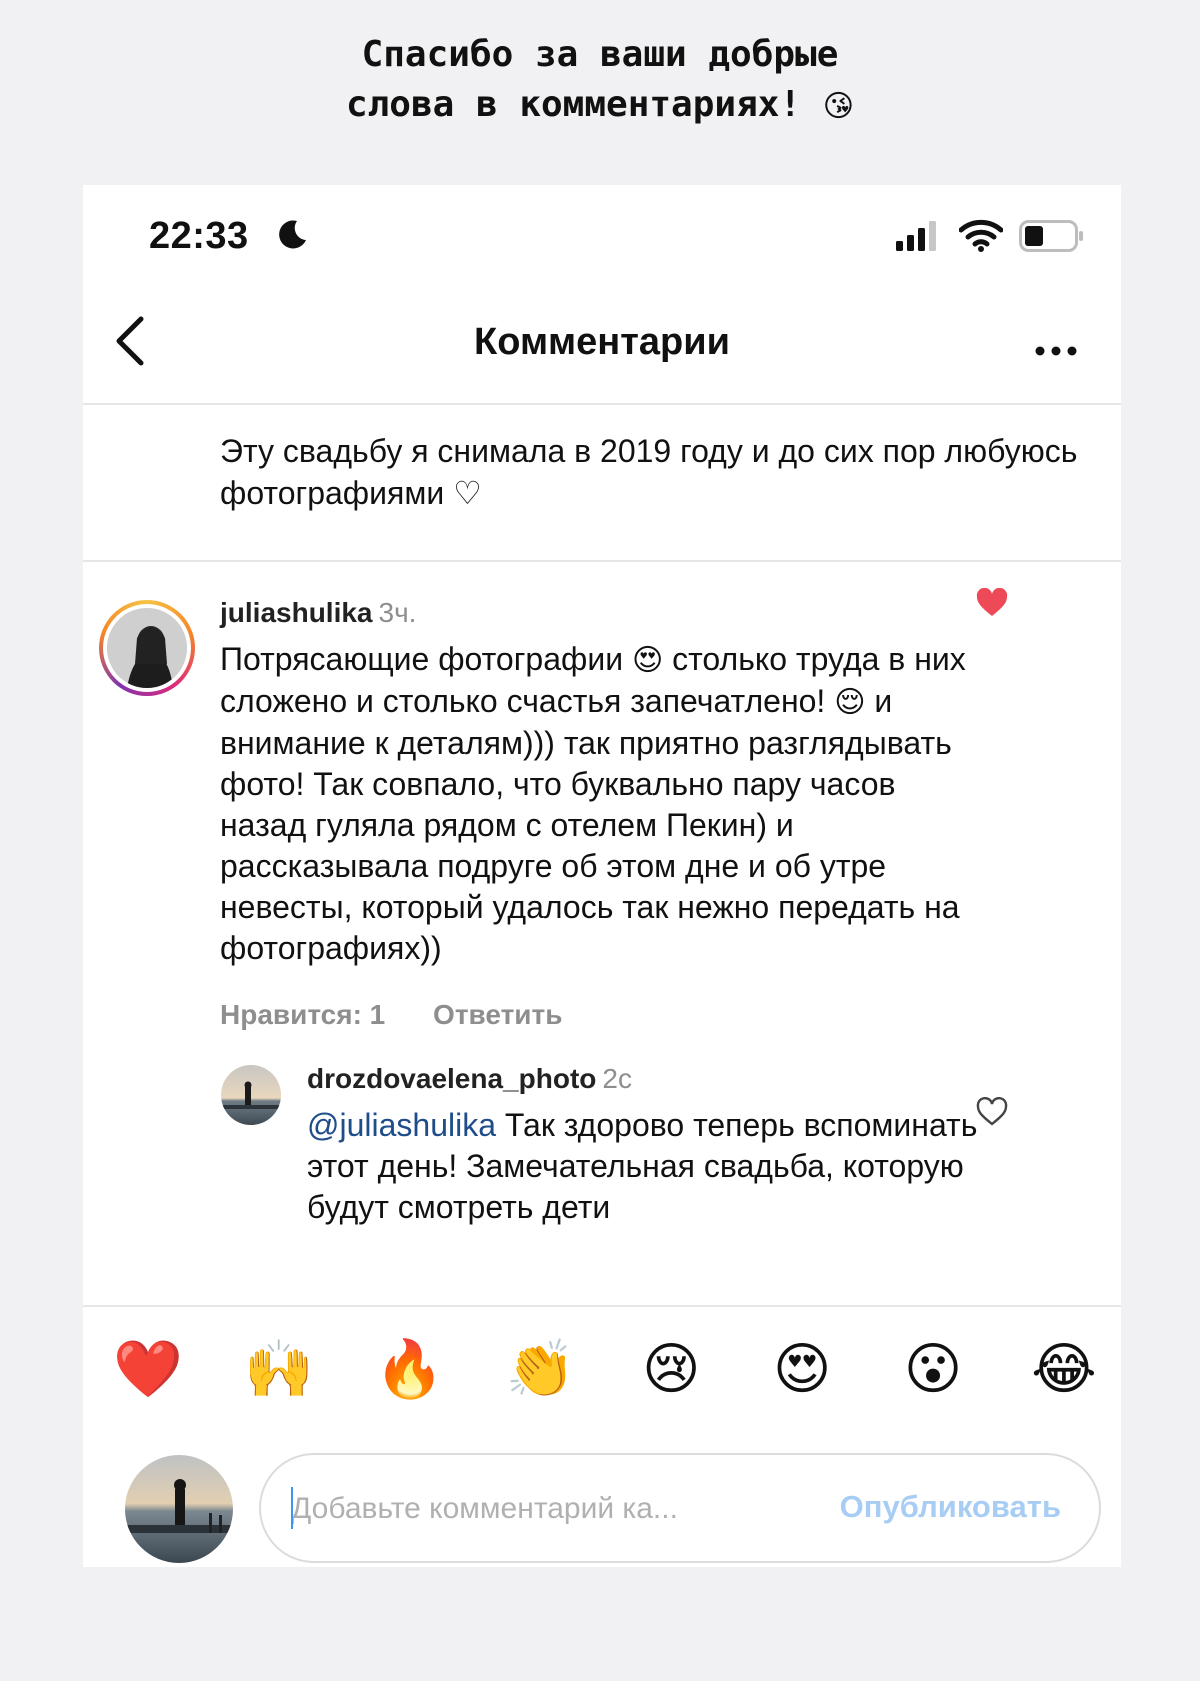  I want to click on reply-username: drozdovaelena_photo, so click(451, 1078).